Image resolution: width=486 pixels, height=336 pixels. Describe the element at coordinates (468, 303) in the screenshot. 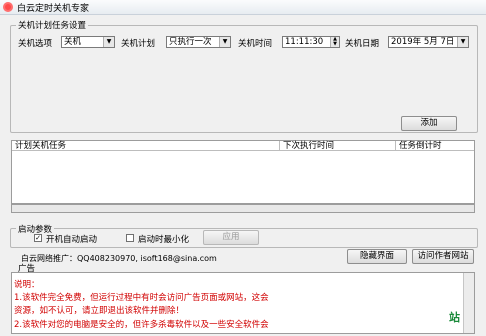

I see `vertical-scrollbar` at that location.